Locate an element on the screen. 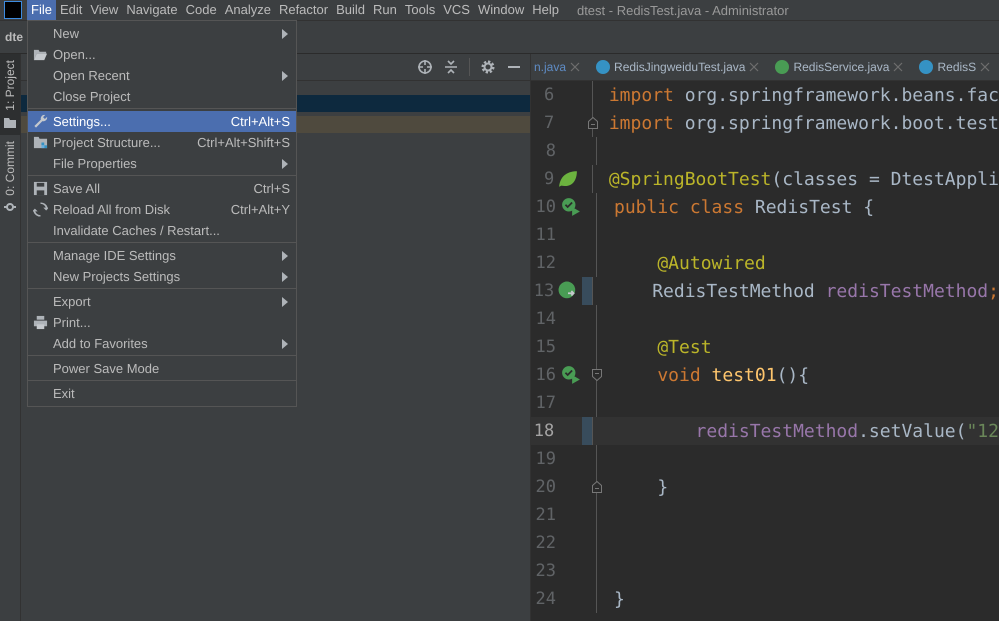 The image size is (999, 621). code-line: redisTestMethod.setValue("12 is located at coordinates (846, 431).